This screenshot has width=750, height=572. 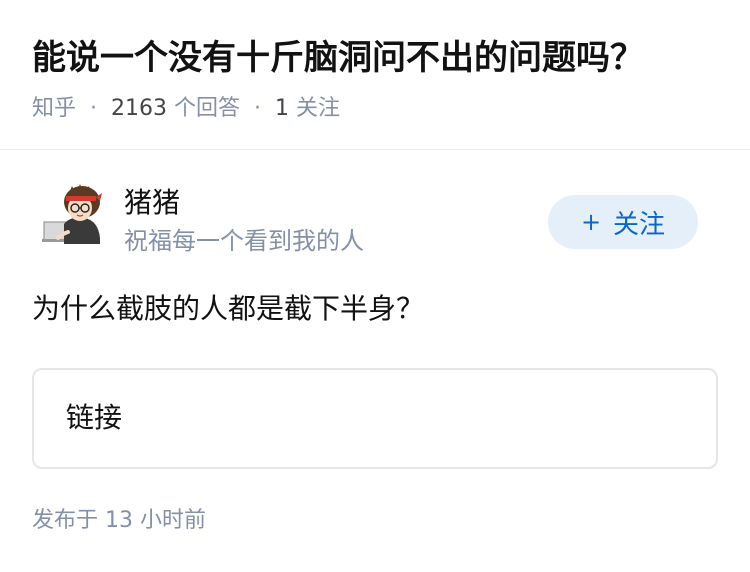 I want to click on publish-time: 发布于 13 小时前, so click(x=119, y=521).